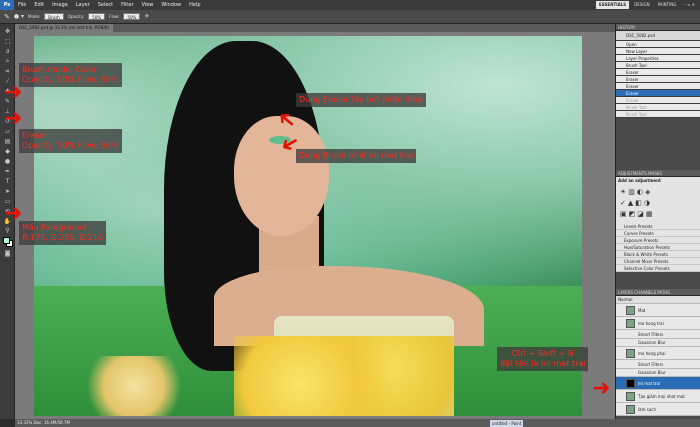 Image resolution: width=700 pixels, height=427 pixels. I want to click on adjustment-preset: Exposure Presets, so click(658, 240).